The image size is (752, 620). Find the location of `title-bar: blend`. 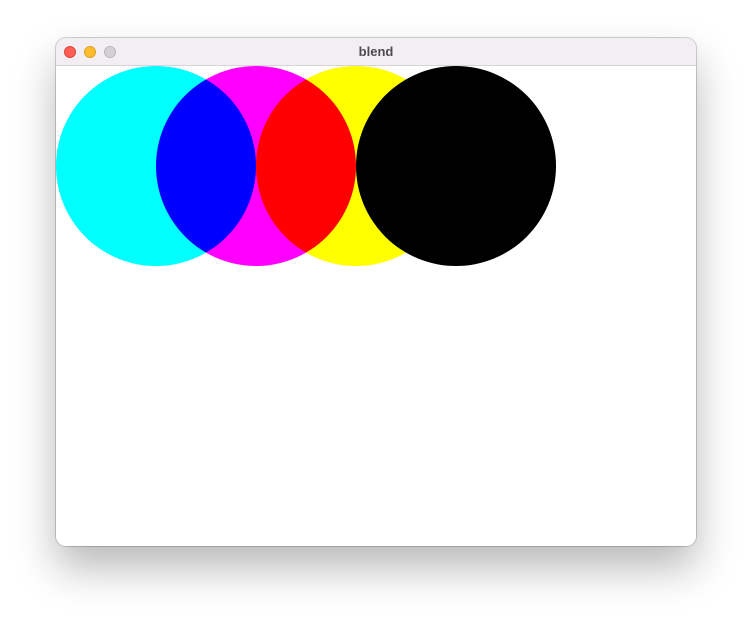

title-bar: blend is located at coordinates (376, 52).